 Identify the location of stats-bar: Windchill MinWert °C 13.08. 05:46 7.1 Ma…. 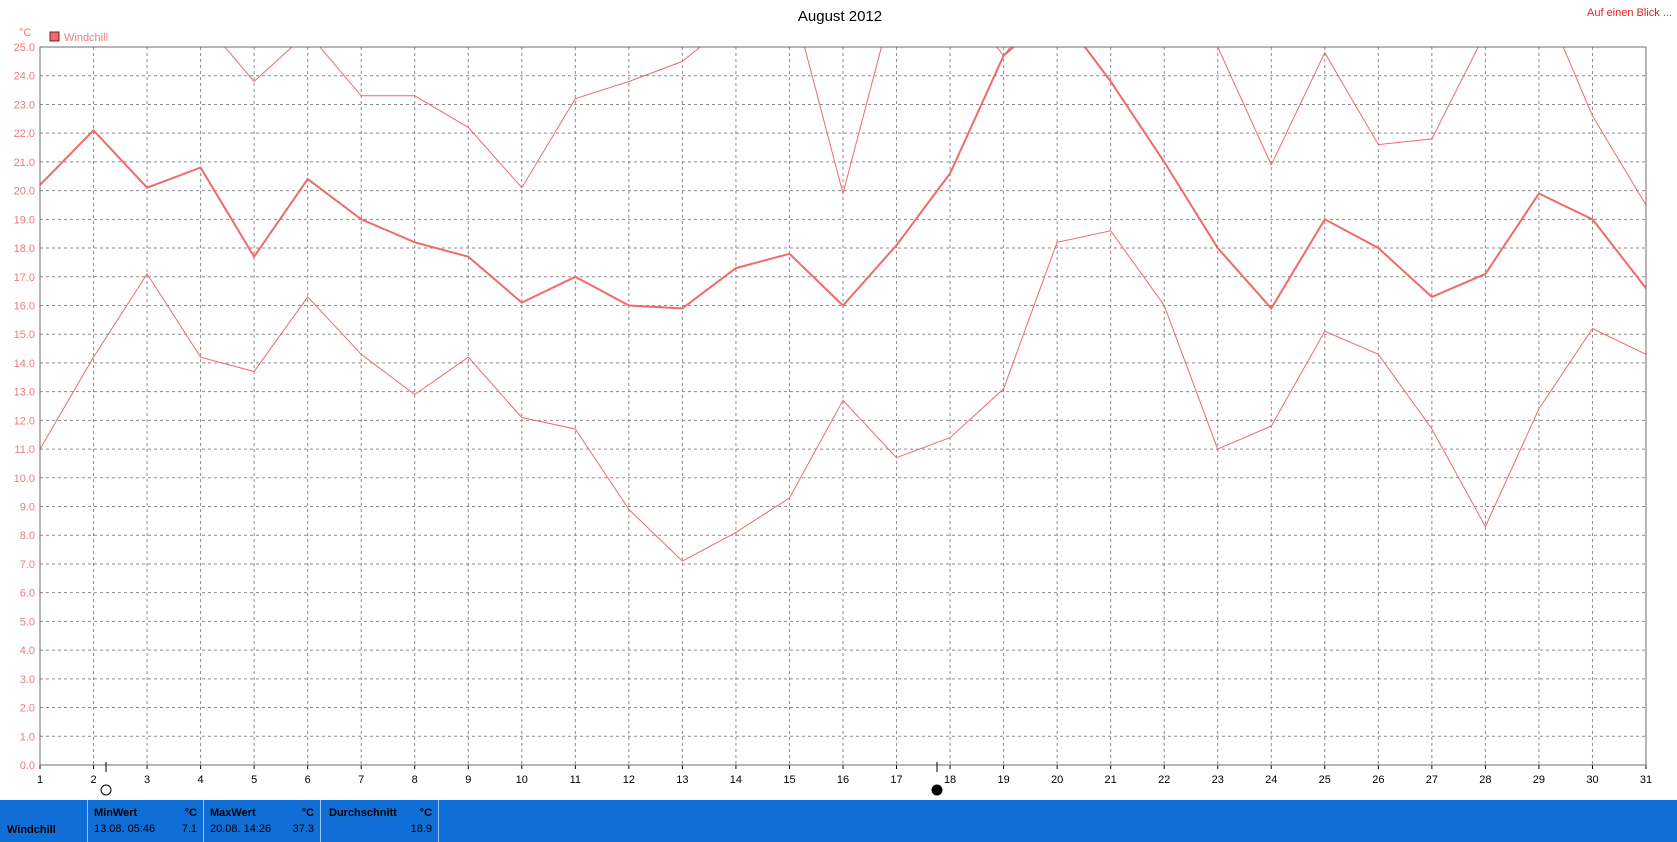
(838, 821).